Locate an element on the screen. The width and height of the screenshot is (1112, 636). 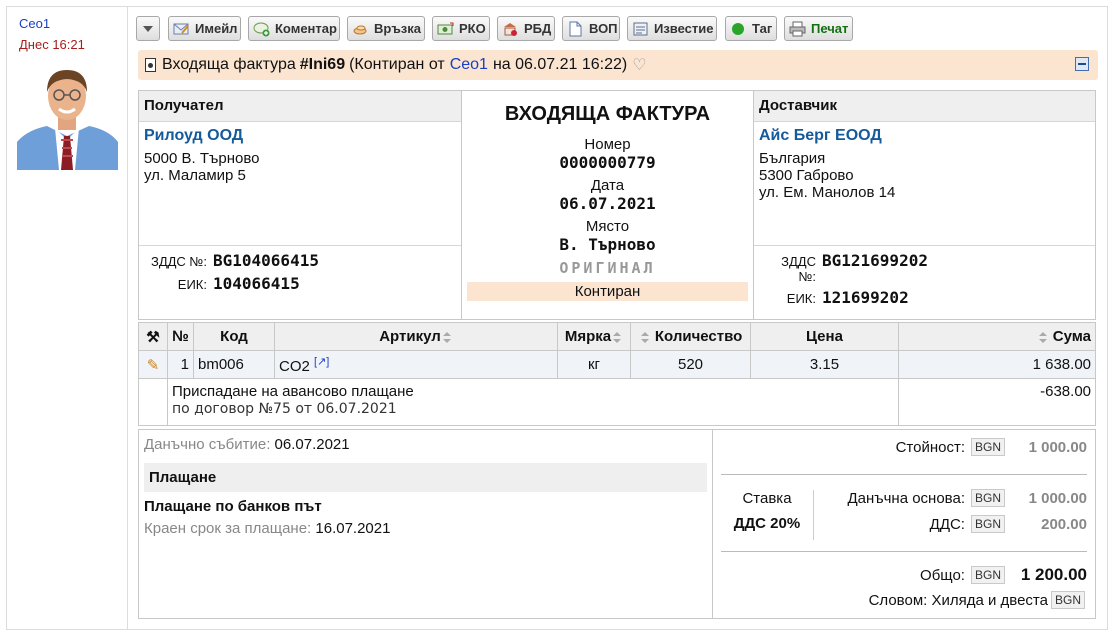
advance-contract: по договор №75 от 06.07.2021 is located at coordinates (284, 409).